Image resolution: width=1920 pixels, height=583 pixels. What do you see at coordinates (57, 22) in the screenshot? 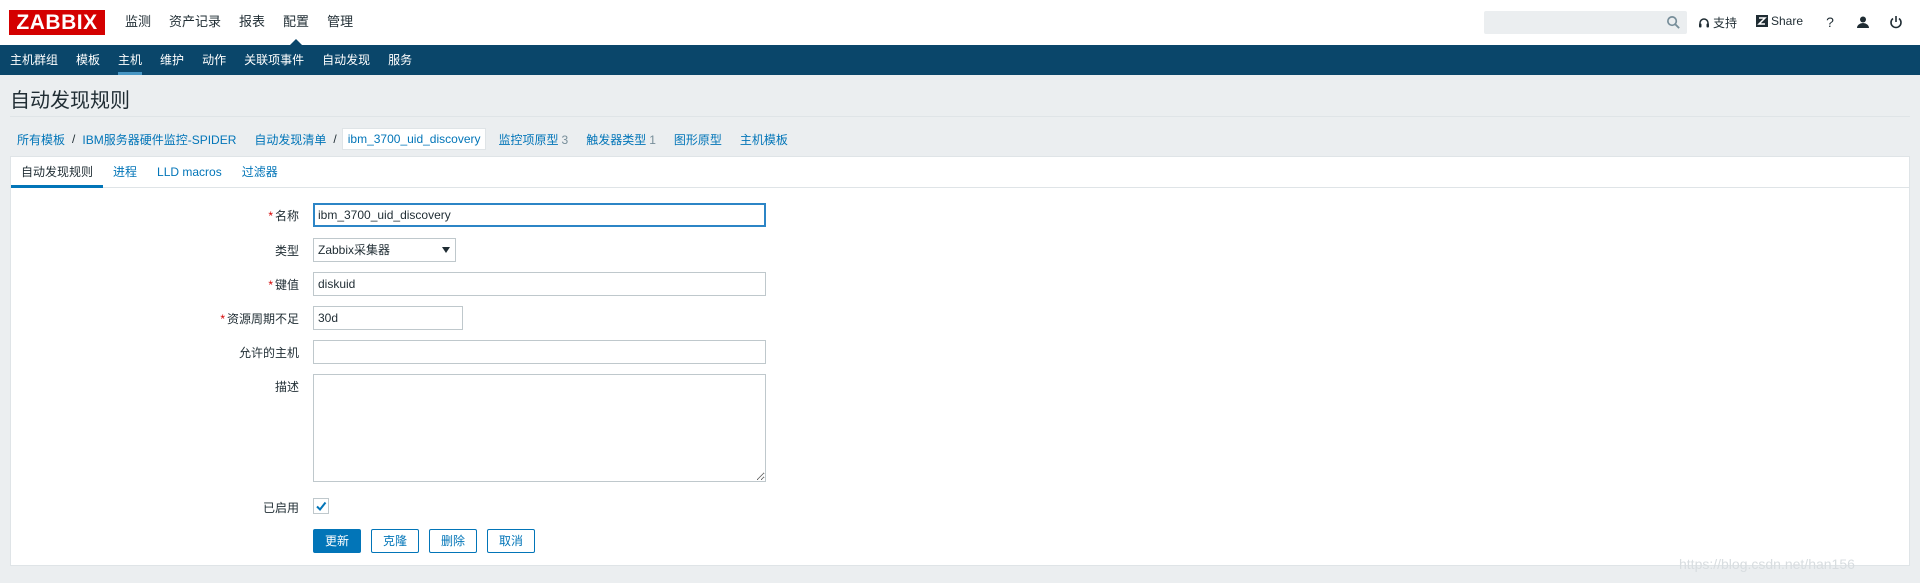
I see `zabbix-logo: ZABBIX` at bounding box center [57, 22].